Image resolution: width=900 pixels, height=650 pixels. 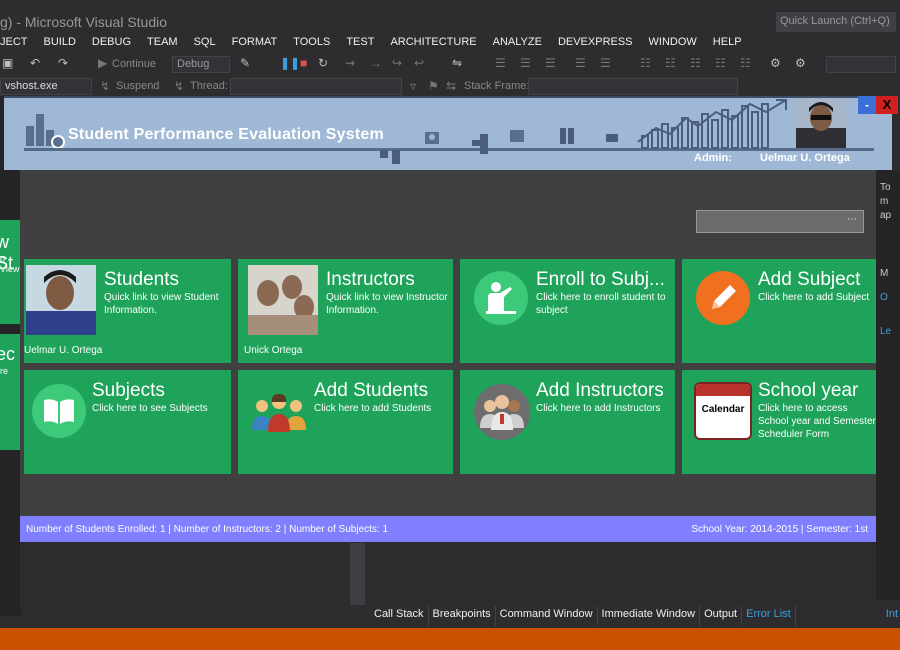 I want to click on close-button: X, so click(x=887, y=105).